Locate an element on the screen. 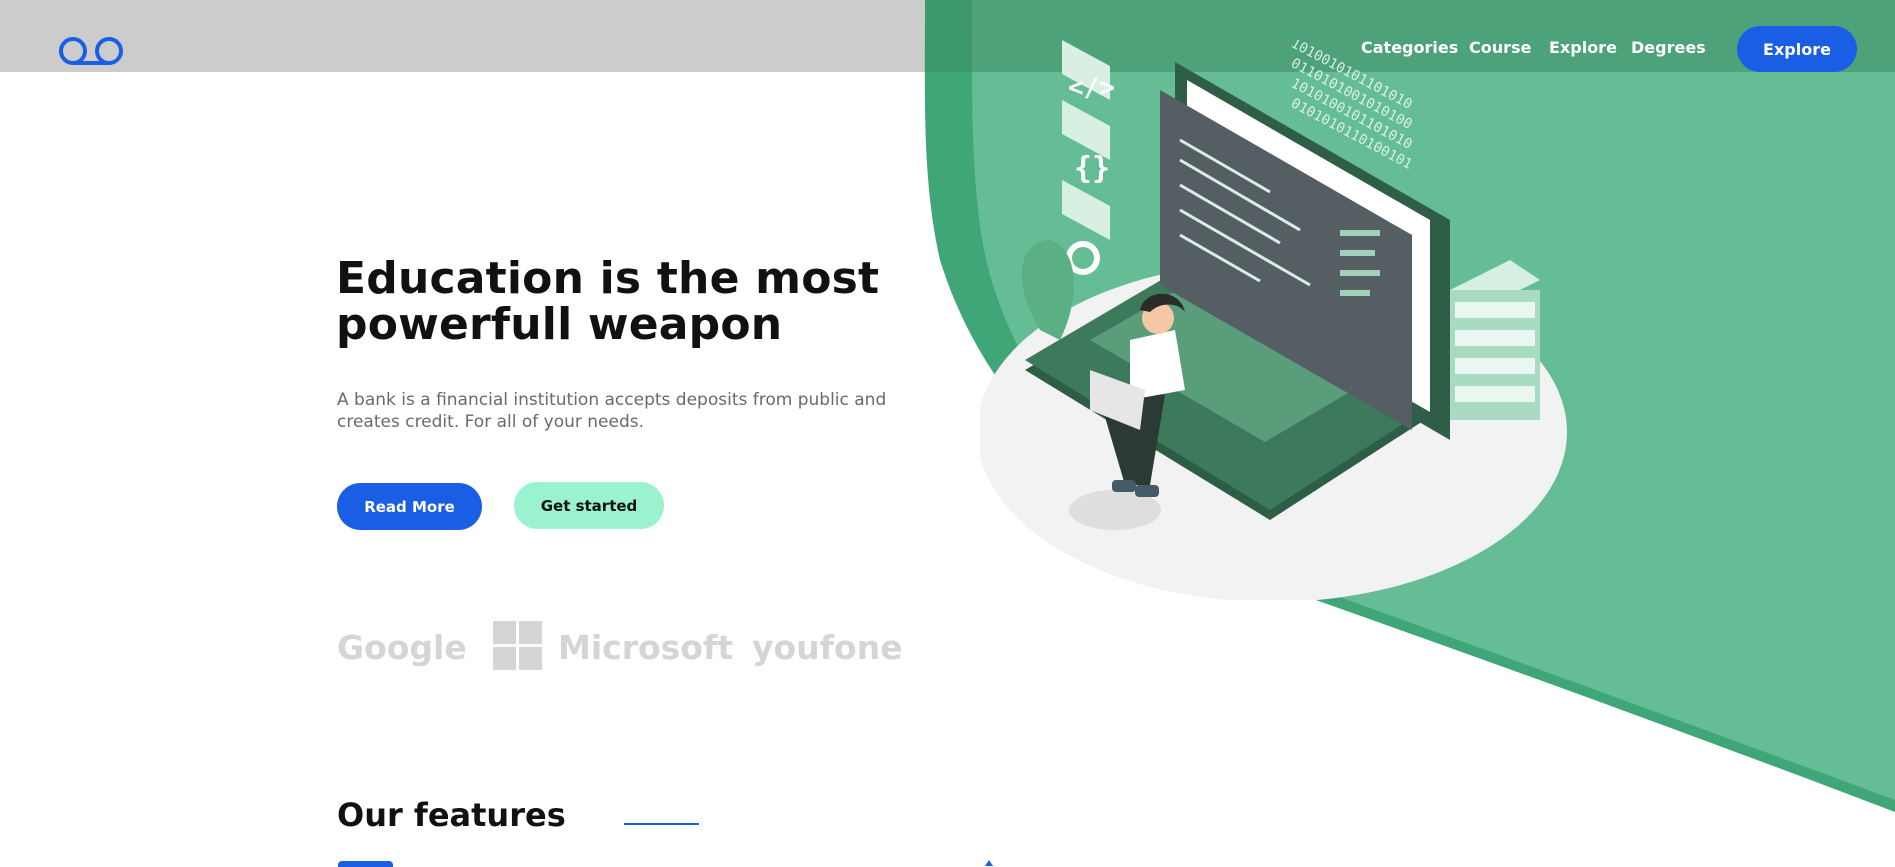  nav-link-explore: Explore is located at coordinates (1583, 47).